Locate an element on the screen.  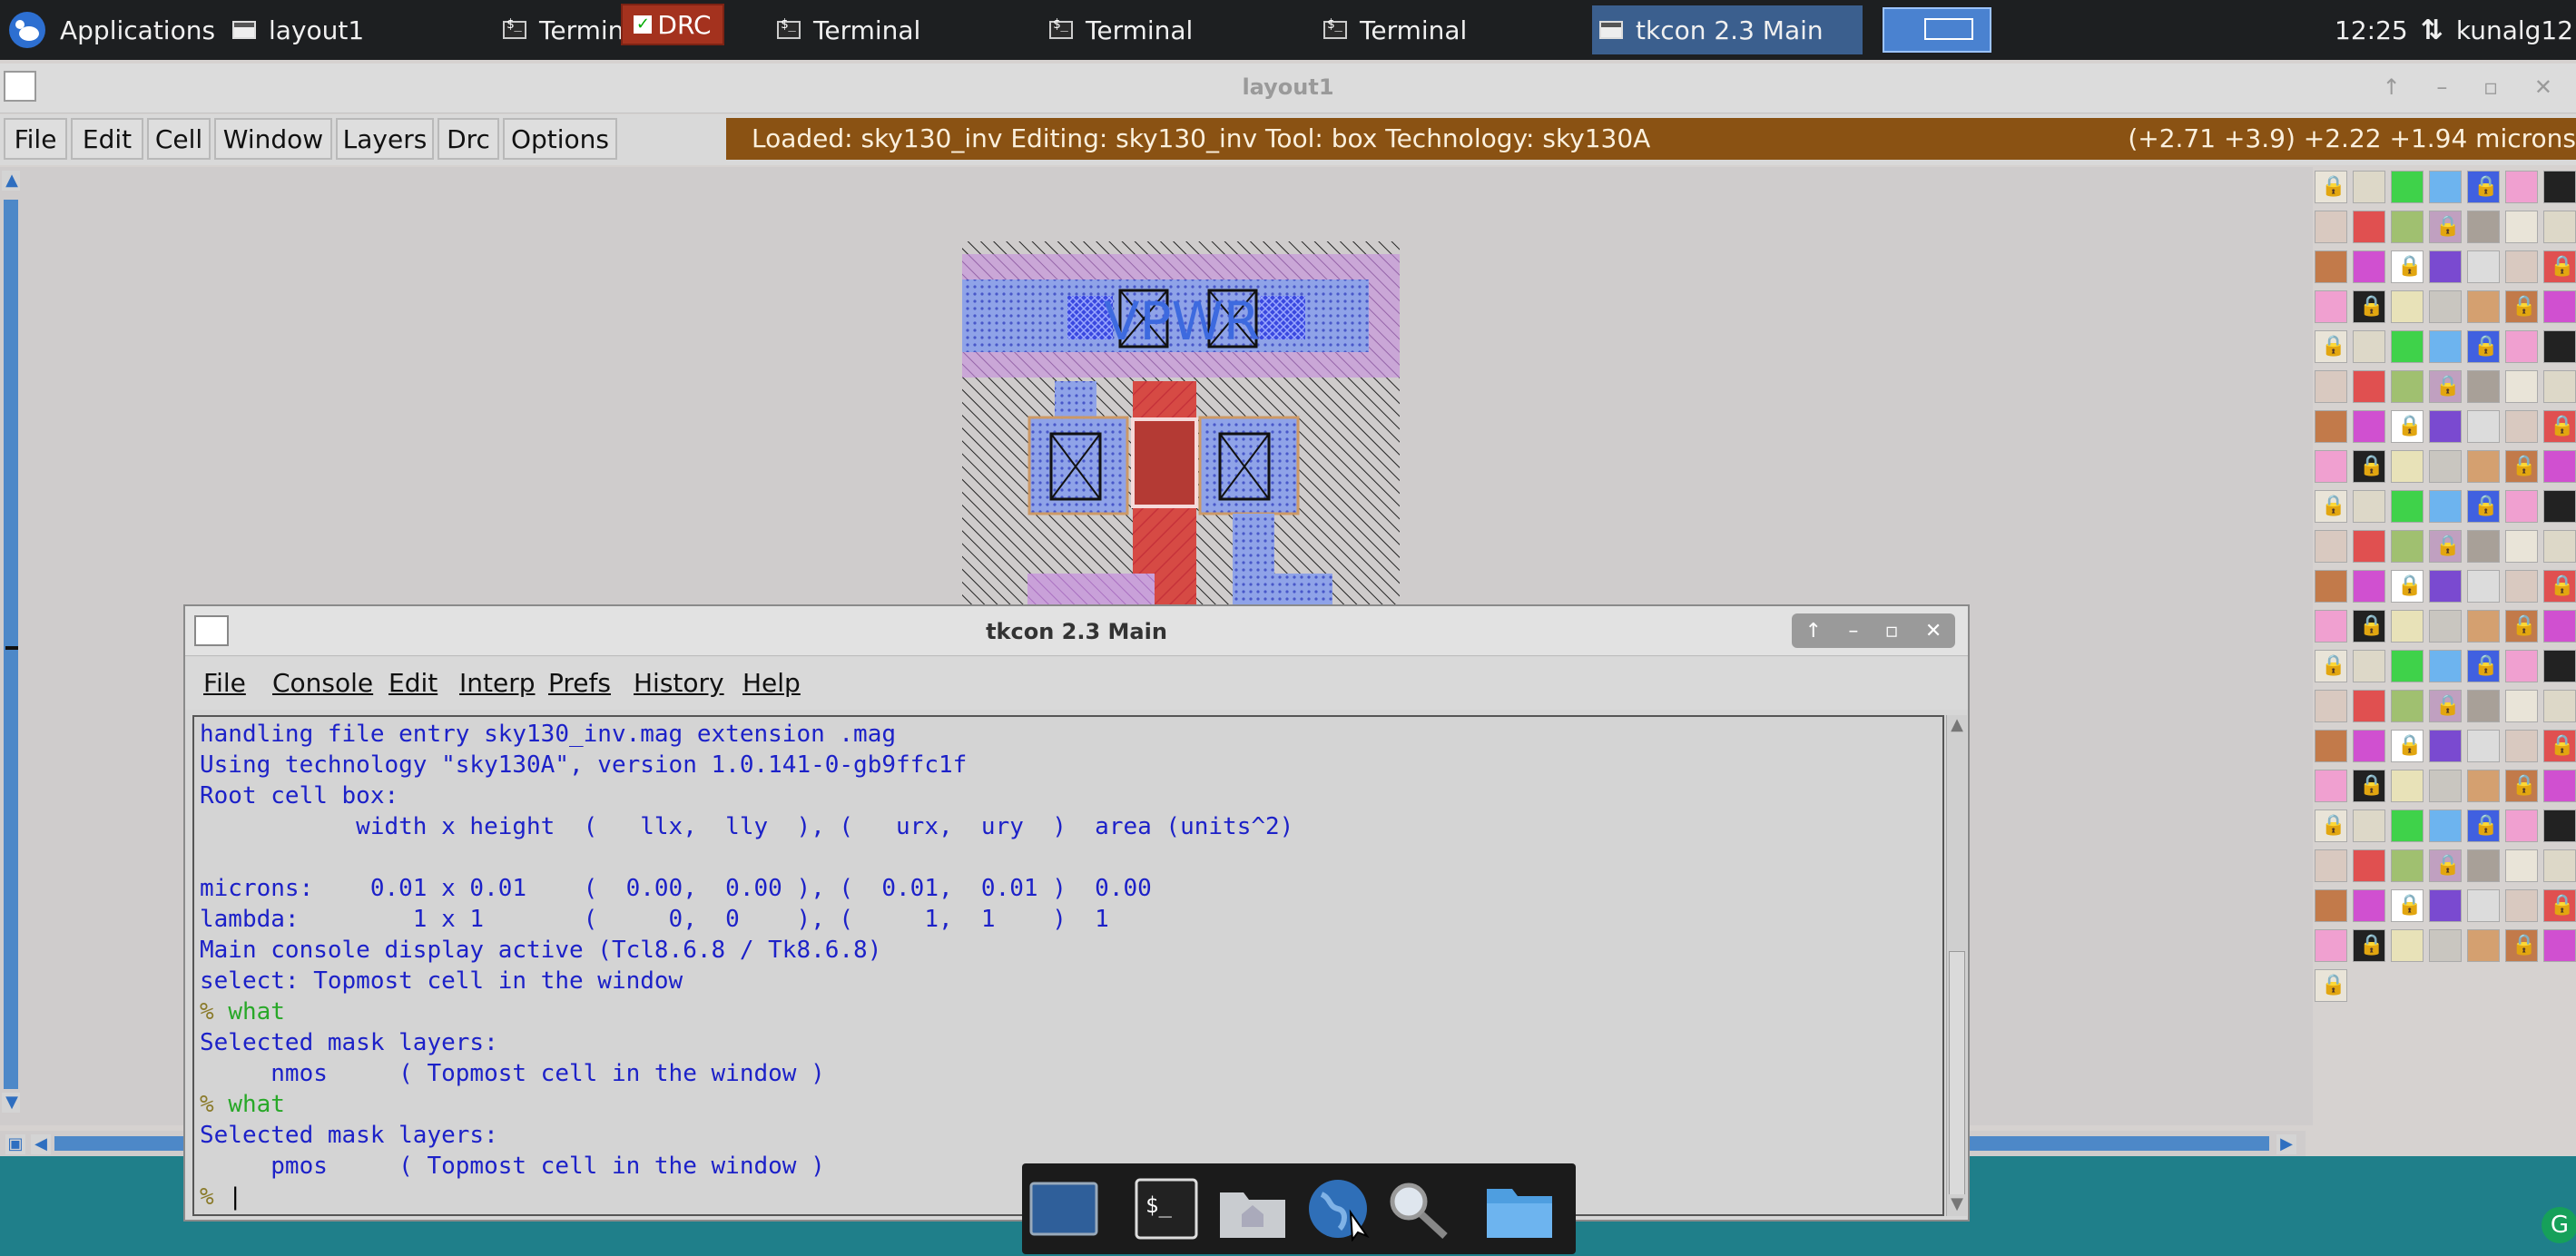
browser-globe-icon is located at coordinates (1339, 1208).